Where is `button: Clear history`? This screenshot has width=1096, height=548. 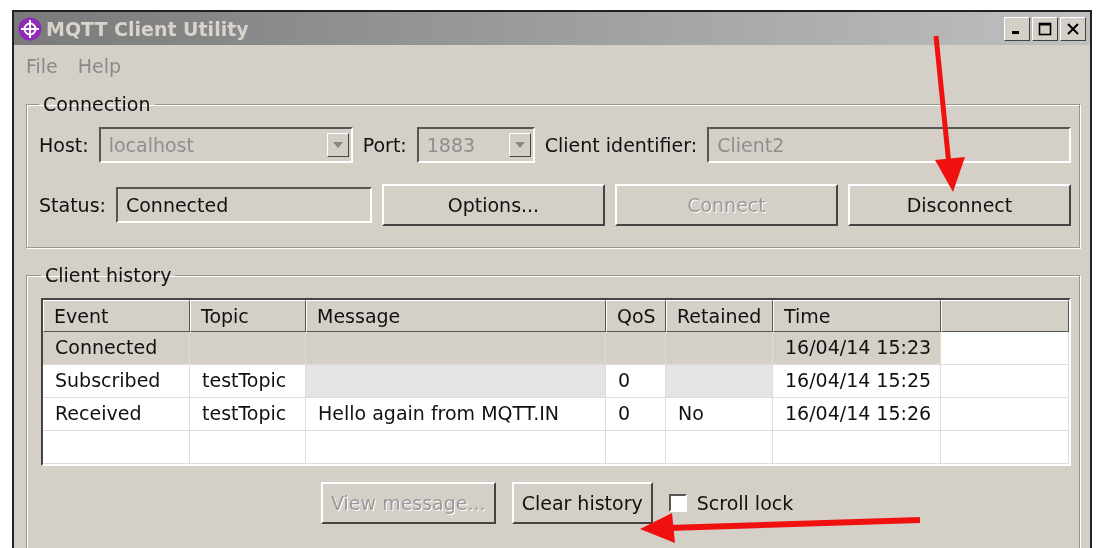 button: Clear history is located at coordinates (582, 503).